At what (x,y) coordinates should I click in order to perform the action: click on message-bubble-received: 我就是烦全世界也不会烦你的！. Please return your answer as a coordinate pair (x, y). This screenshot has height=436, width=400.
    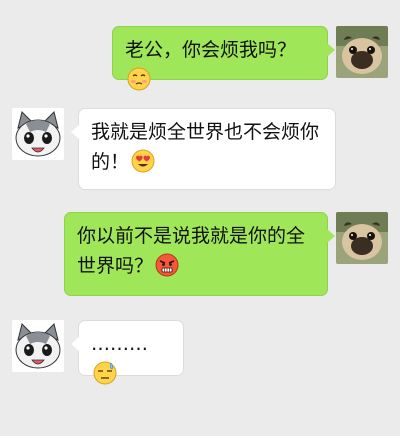
    Looking at the image, I should click on (203, 149).